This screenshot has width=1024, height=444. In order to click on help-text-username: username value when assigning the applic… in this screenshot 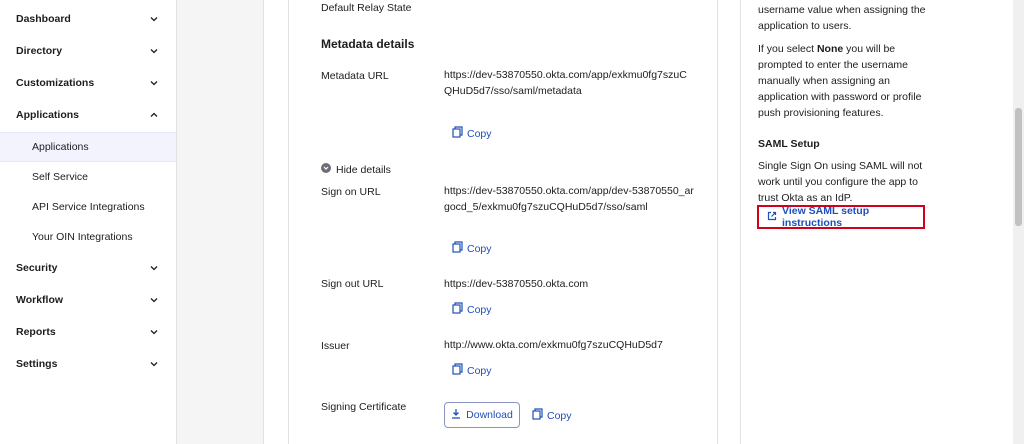, I will do `click(842, 18)`.